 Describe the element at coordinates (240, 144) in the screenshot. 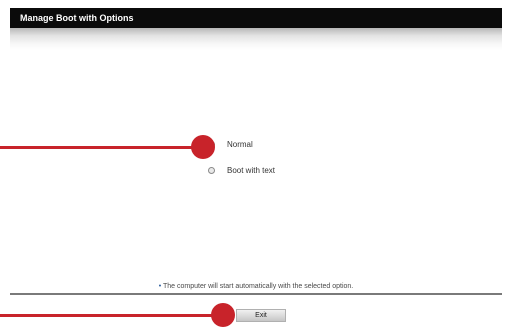

I see `option-normal-label: Normal` at that location.